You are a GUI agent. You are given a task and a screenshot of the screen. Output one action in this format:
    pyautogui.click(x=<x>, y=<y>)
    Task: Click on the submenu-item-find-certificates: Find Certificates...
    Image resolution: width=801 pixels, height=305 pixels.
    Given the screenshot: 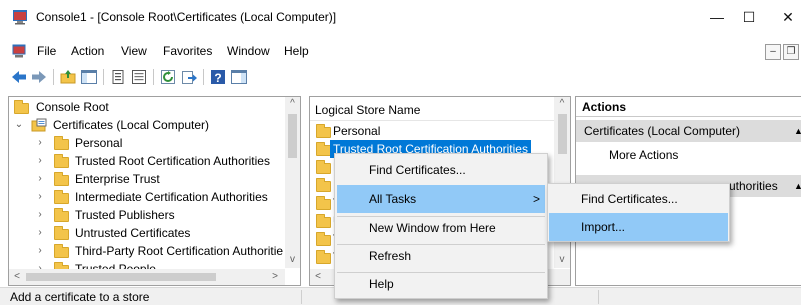 What is the action you would take?
    pyautogui.click(x=638, y=199)
    